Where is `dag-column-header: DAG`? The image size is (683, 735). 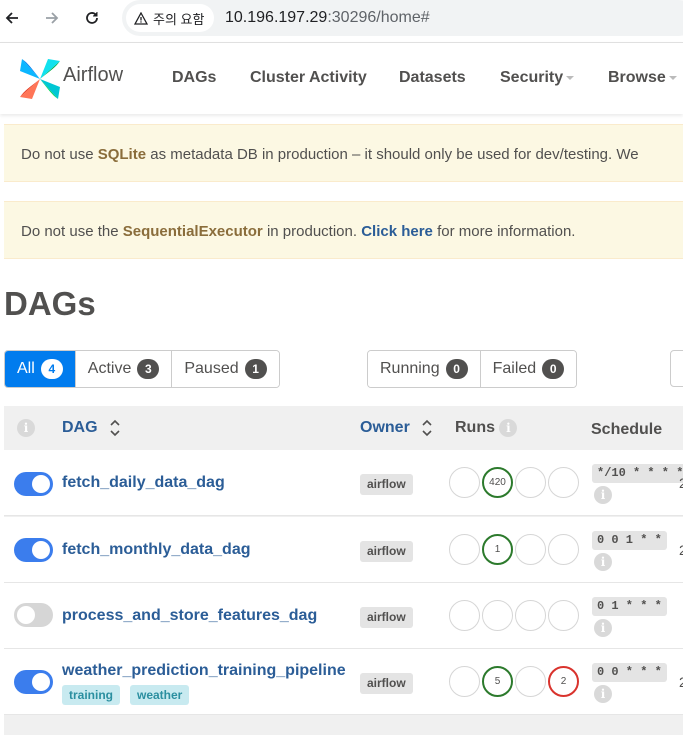 dag-column-header: DAG is located at coordinates (91, 428).